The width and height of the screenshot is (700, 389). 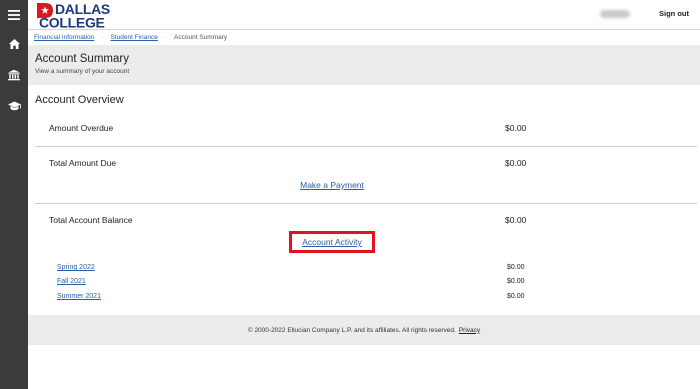 I want to click on amount-overdue-label: Amount Overdue, so click(x=81, y=128).